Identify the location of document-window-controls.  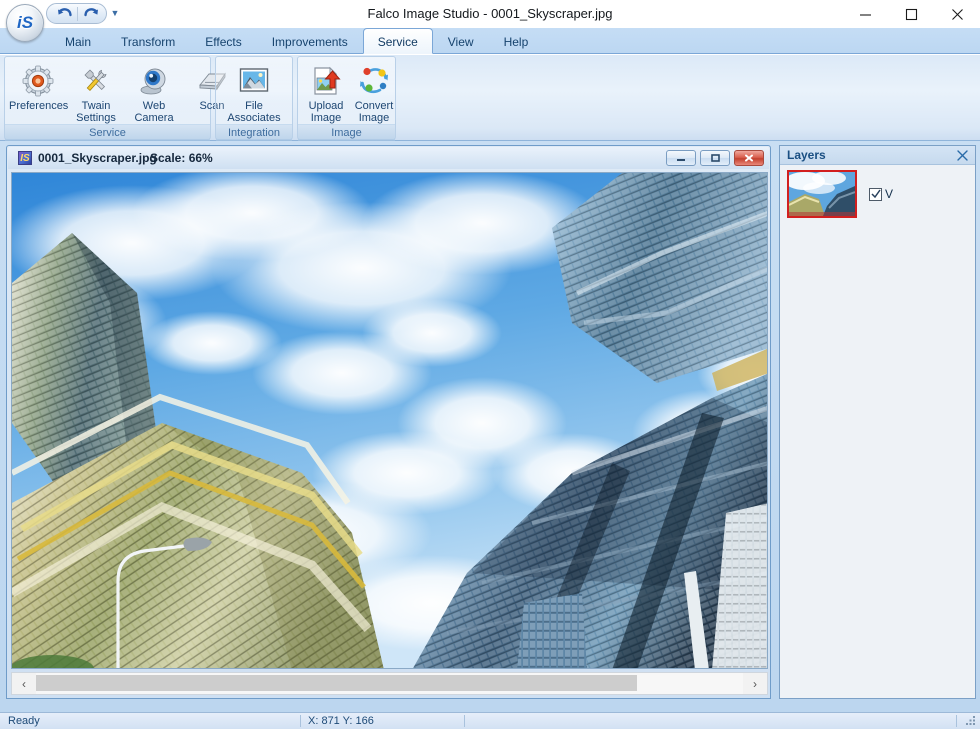
(715, 158).